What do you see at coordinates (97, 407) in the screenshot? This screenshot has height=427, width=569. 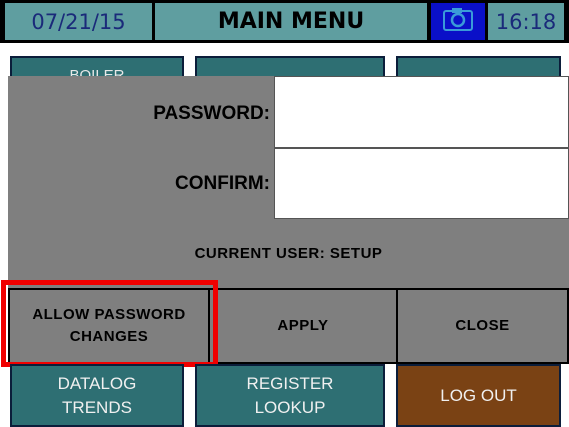 I see `datalog-line2: TRENDS` at bounding box center [97, 407].